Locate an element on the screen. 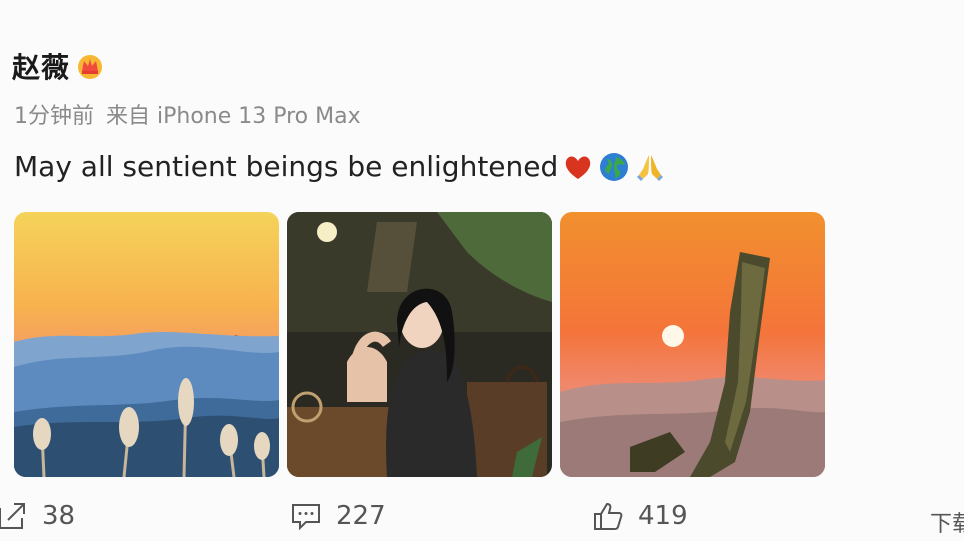 The image size is (964, 541). sunset-mountains-photo is located at coordinates (146, 344).